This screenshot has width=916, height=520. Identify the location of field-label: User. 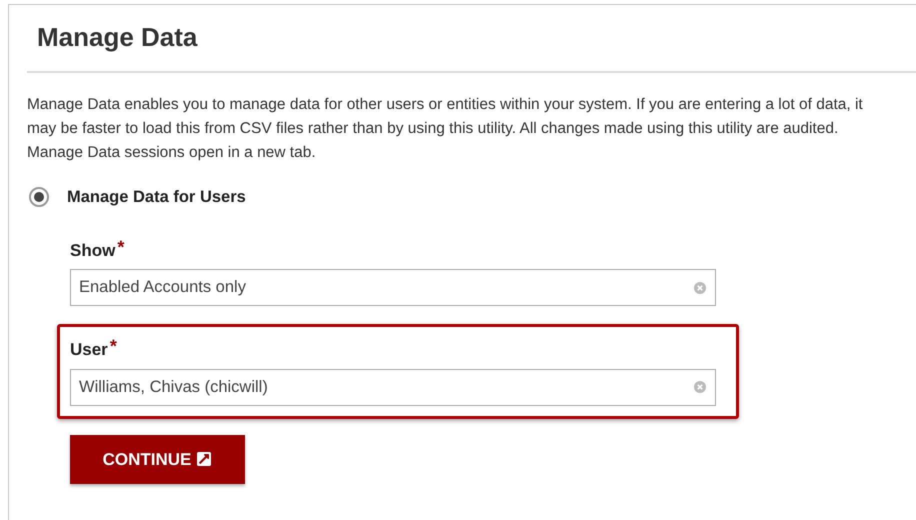
(89, 350).